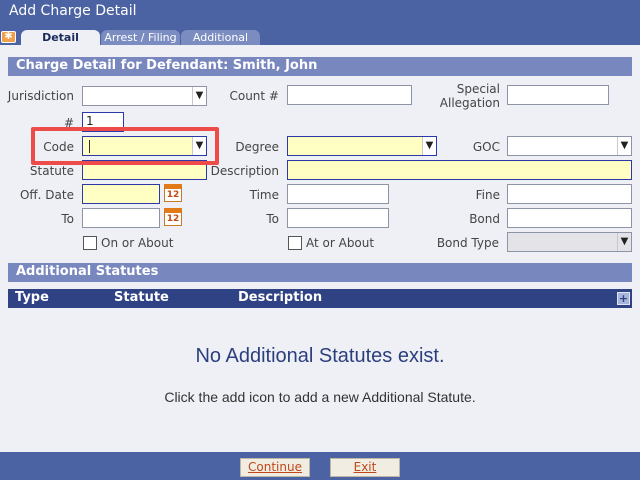  I want to click on code-highlight-box, so click(125, 146).